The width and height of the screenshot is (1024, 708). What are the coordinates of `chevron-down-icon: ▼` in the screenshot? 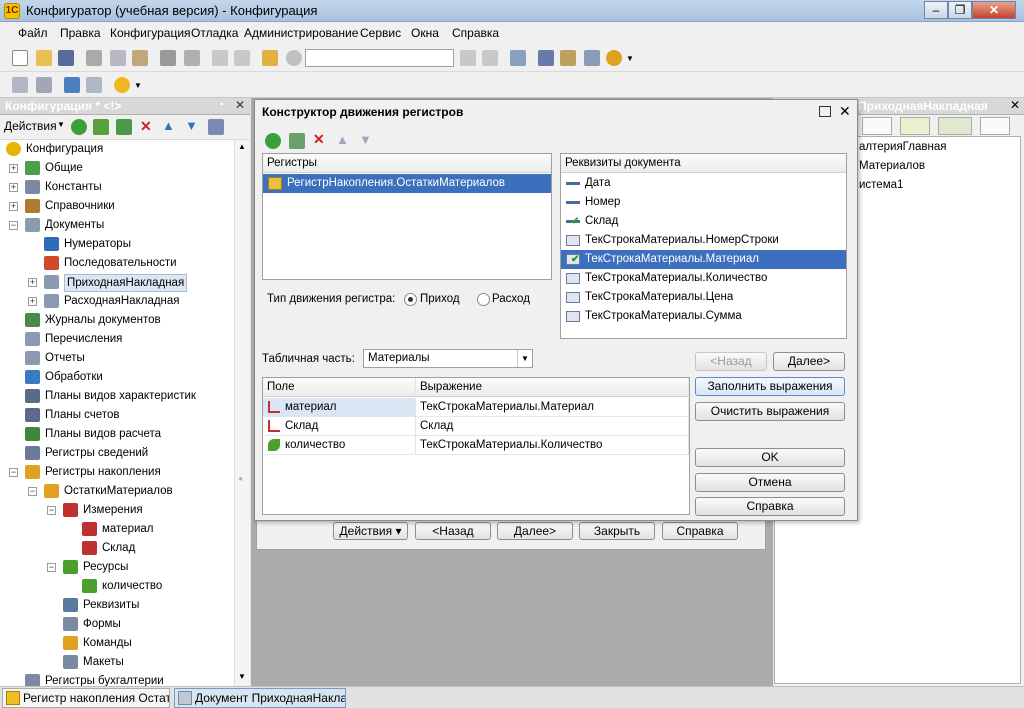 It's located at (524, 358).